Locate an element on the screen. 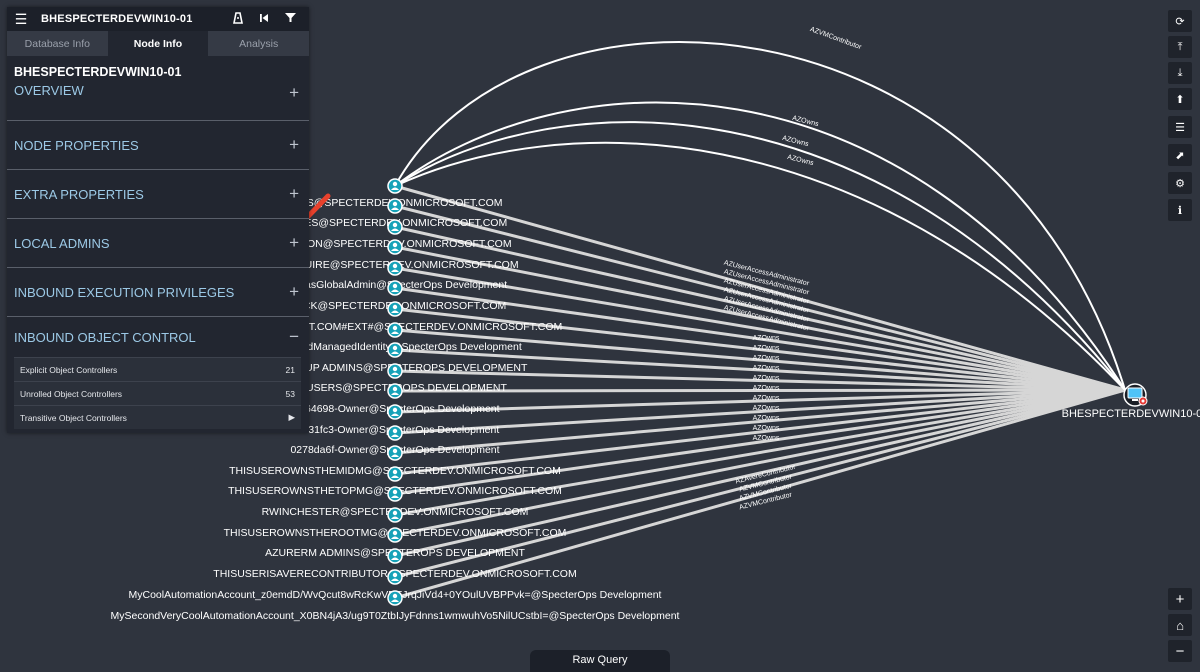  tab-node-info: Node Info is located at coordinates (158, 43).